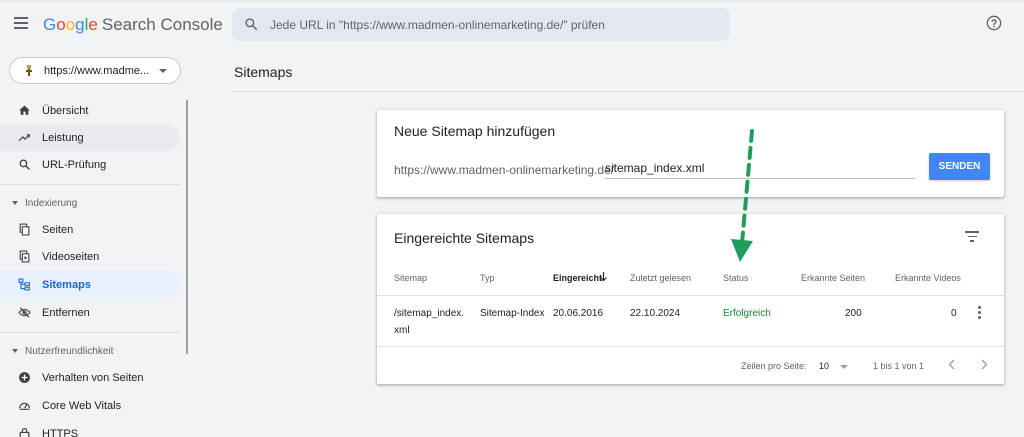  What do you see at coordinates (90, 428) in the screenshot?
I see `sidebar-item-https: HTTPS` at bounding box center [90, 428].